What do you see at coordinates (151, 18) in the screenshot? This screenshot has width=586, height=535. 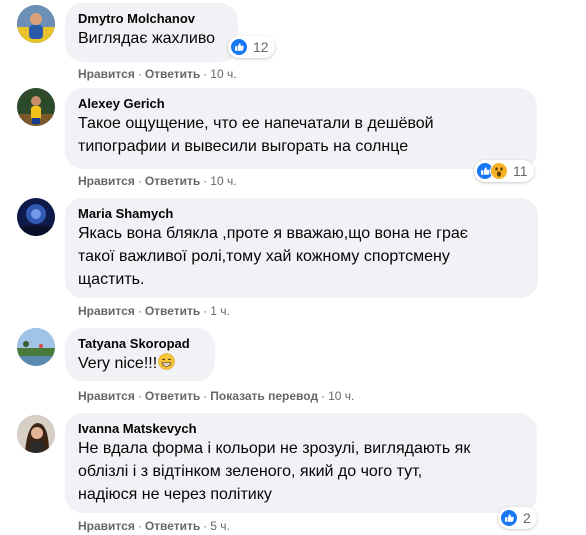 I see `comment-author: Dmytro Molchanov` at bounding box center [151, 18].